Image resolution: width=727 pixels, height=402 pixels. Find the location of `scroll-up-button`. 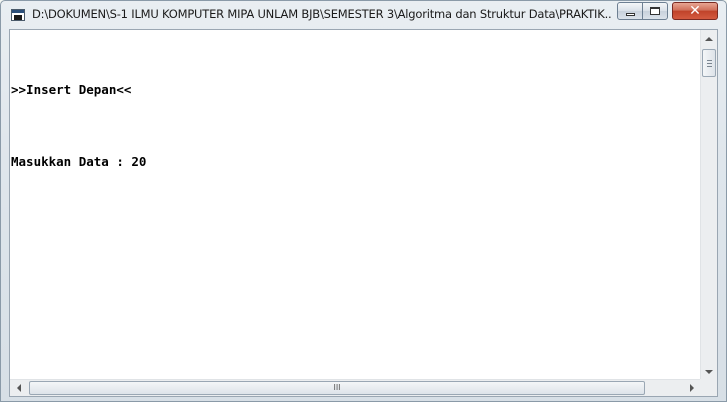

scroll-up-button is located at coordinates (709, 38).